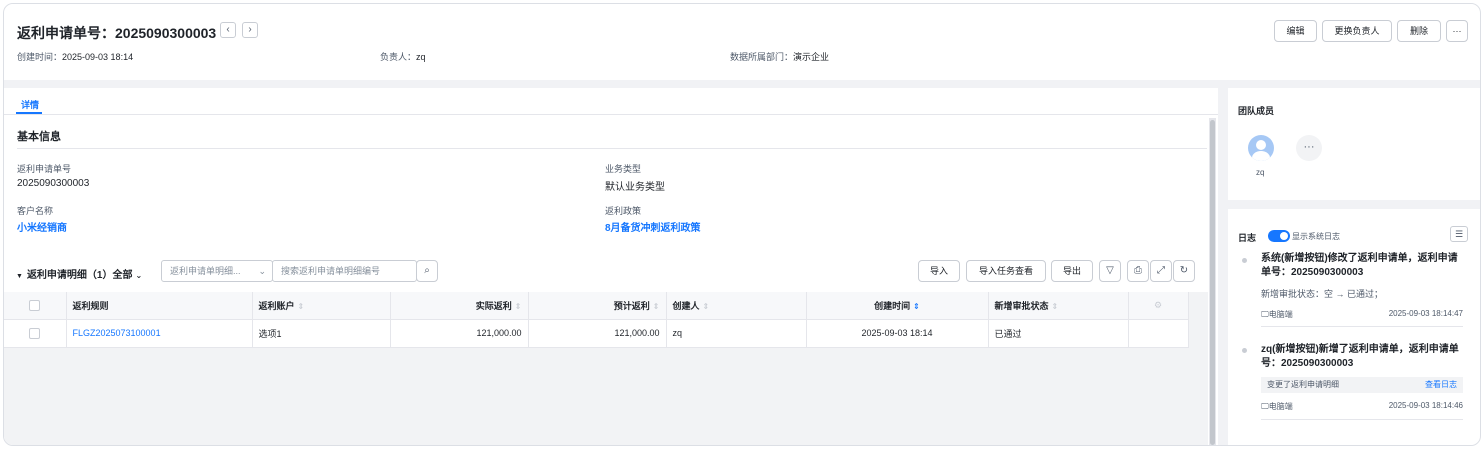 The image size is (1484, 450). What do you see at coordinates (1419, 31) in the screenshot?
I see `delete-button: 删除` at bounding box center [1419, 31].